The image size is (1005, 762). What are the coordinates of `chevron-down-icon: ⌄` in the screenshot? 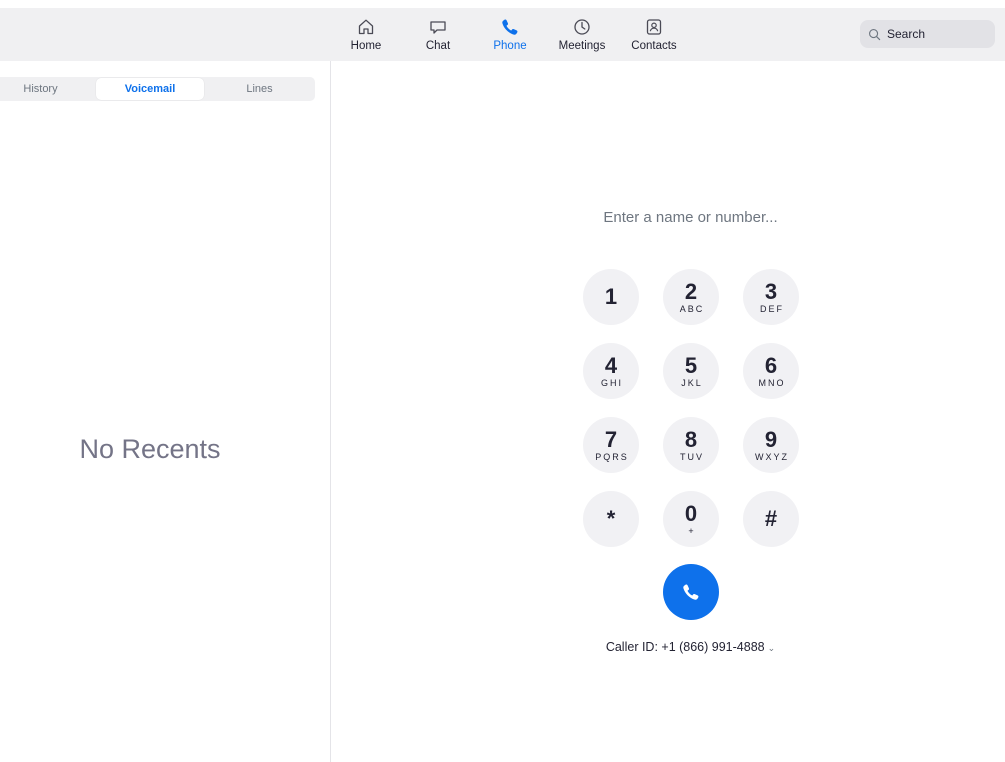 It's located at (771, 648).